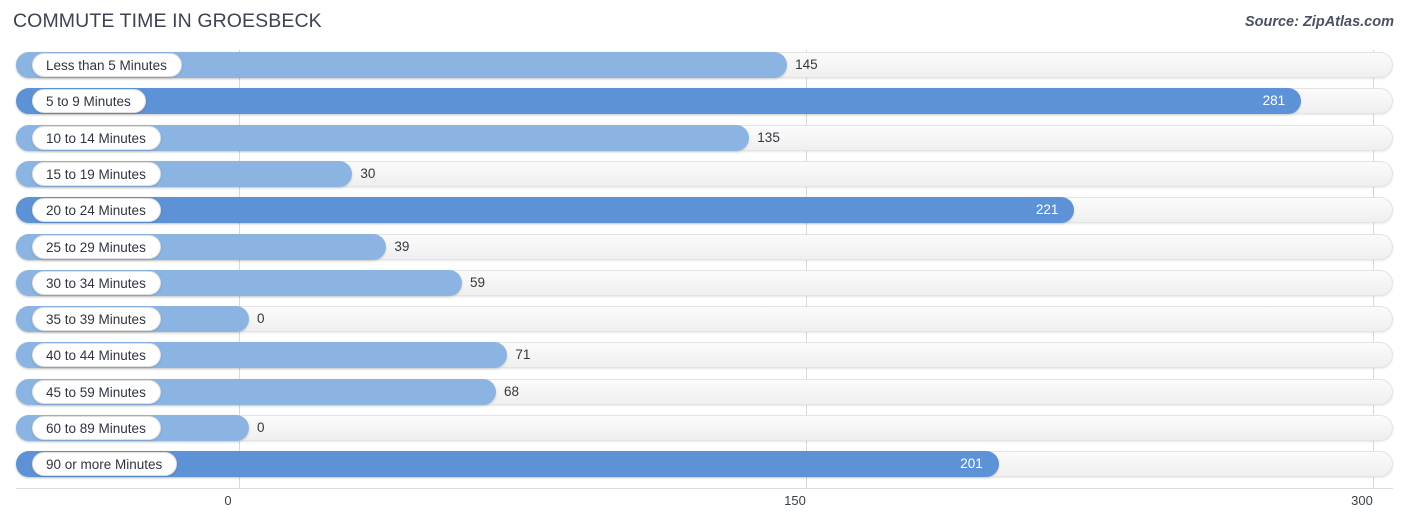 This screenshot has height=523, width=1406. What do you see at coordinates (96, 137) in the screenshot?
I see `category-label: 10 to 14 Minutes` at bounding box center [96, 137].